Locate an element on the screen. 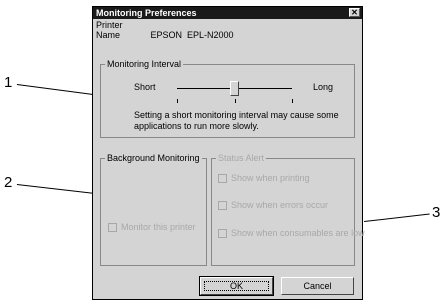 The image size is (443, 308). callout-2: 2 is located at coordinates (8, 182).